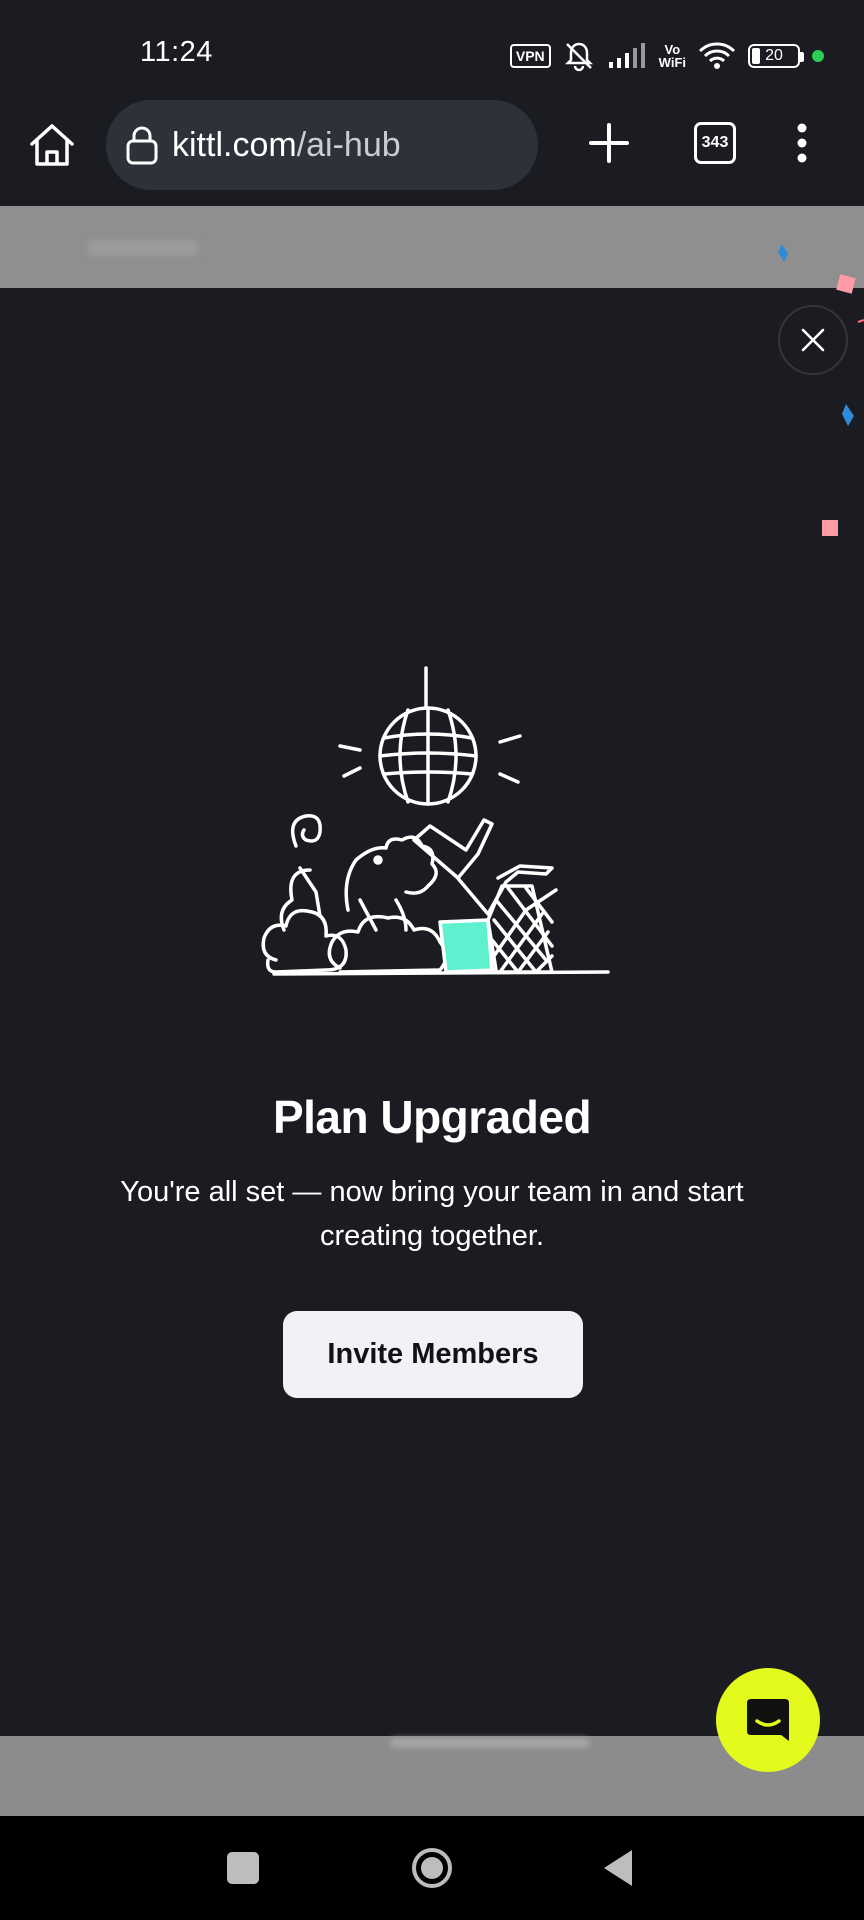 The image size is (864, 1920). I want to click on home-icon, so click(52, 146).